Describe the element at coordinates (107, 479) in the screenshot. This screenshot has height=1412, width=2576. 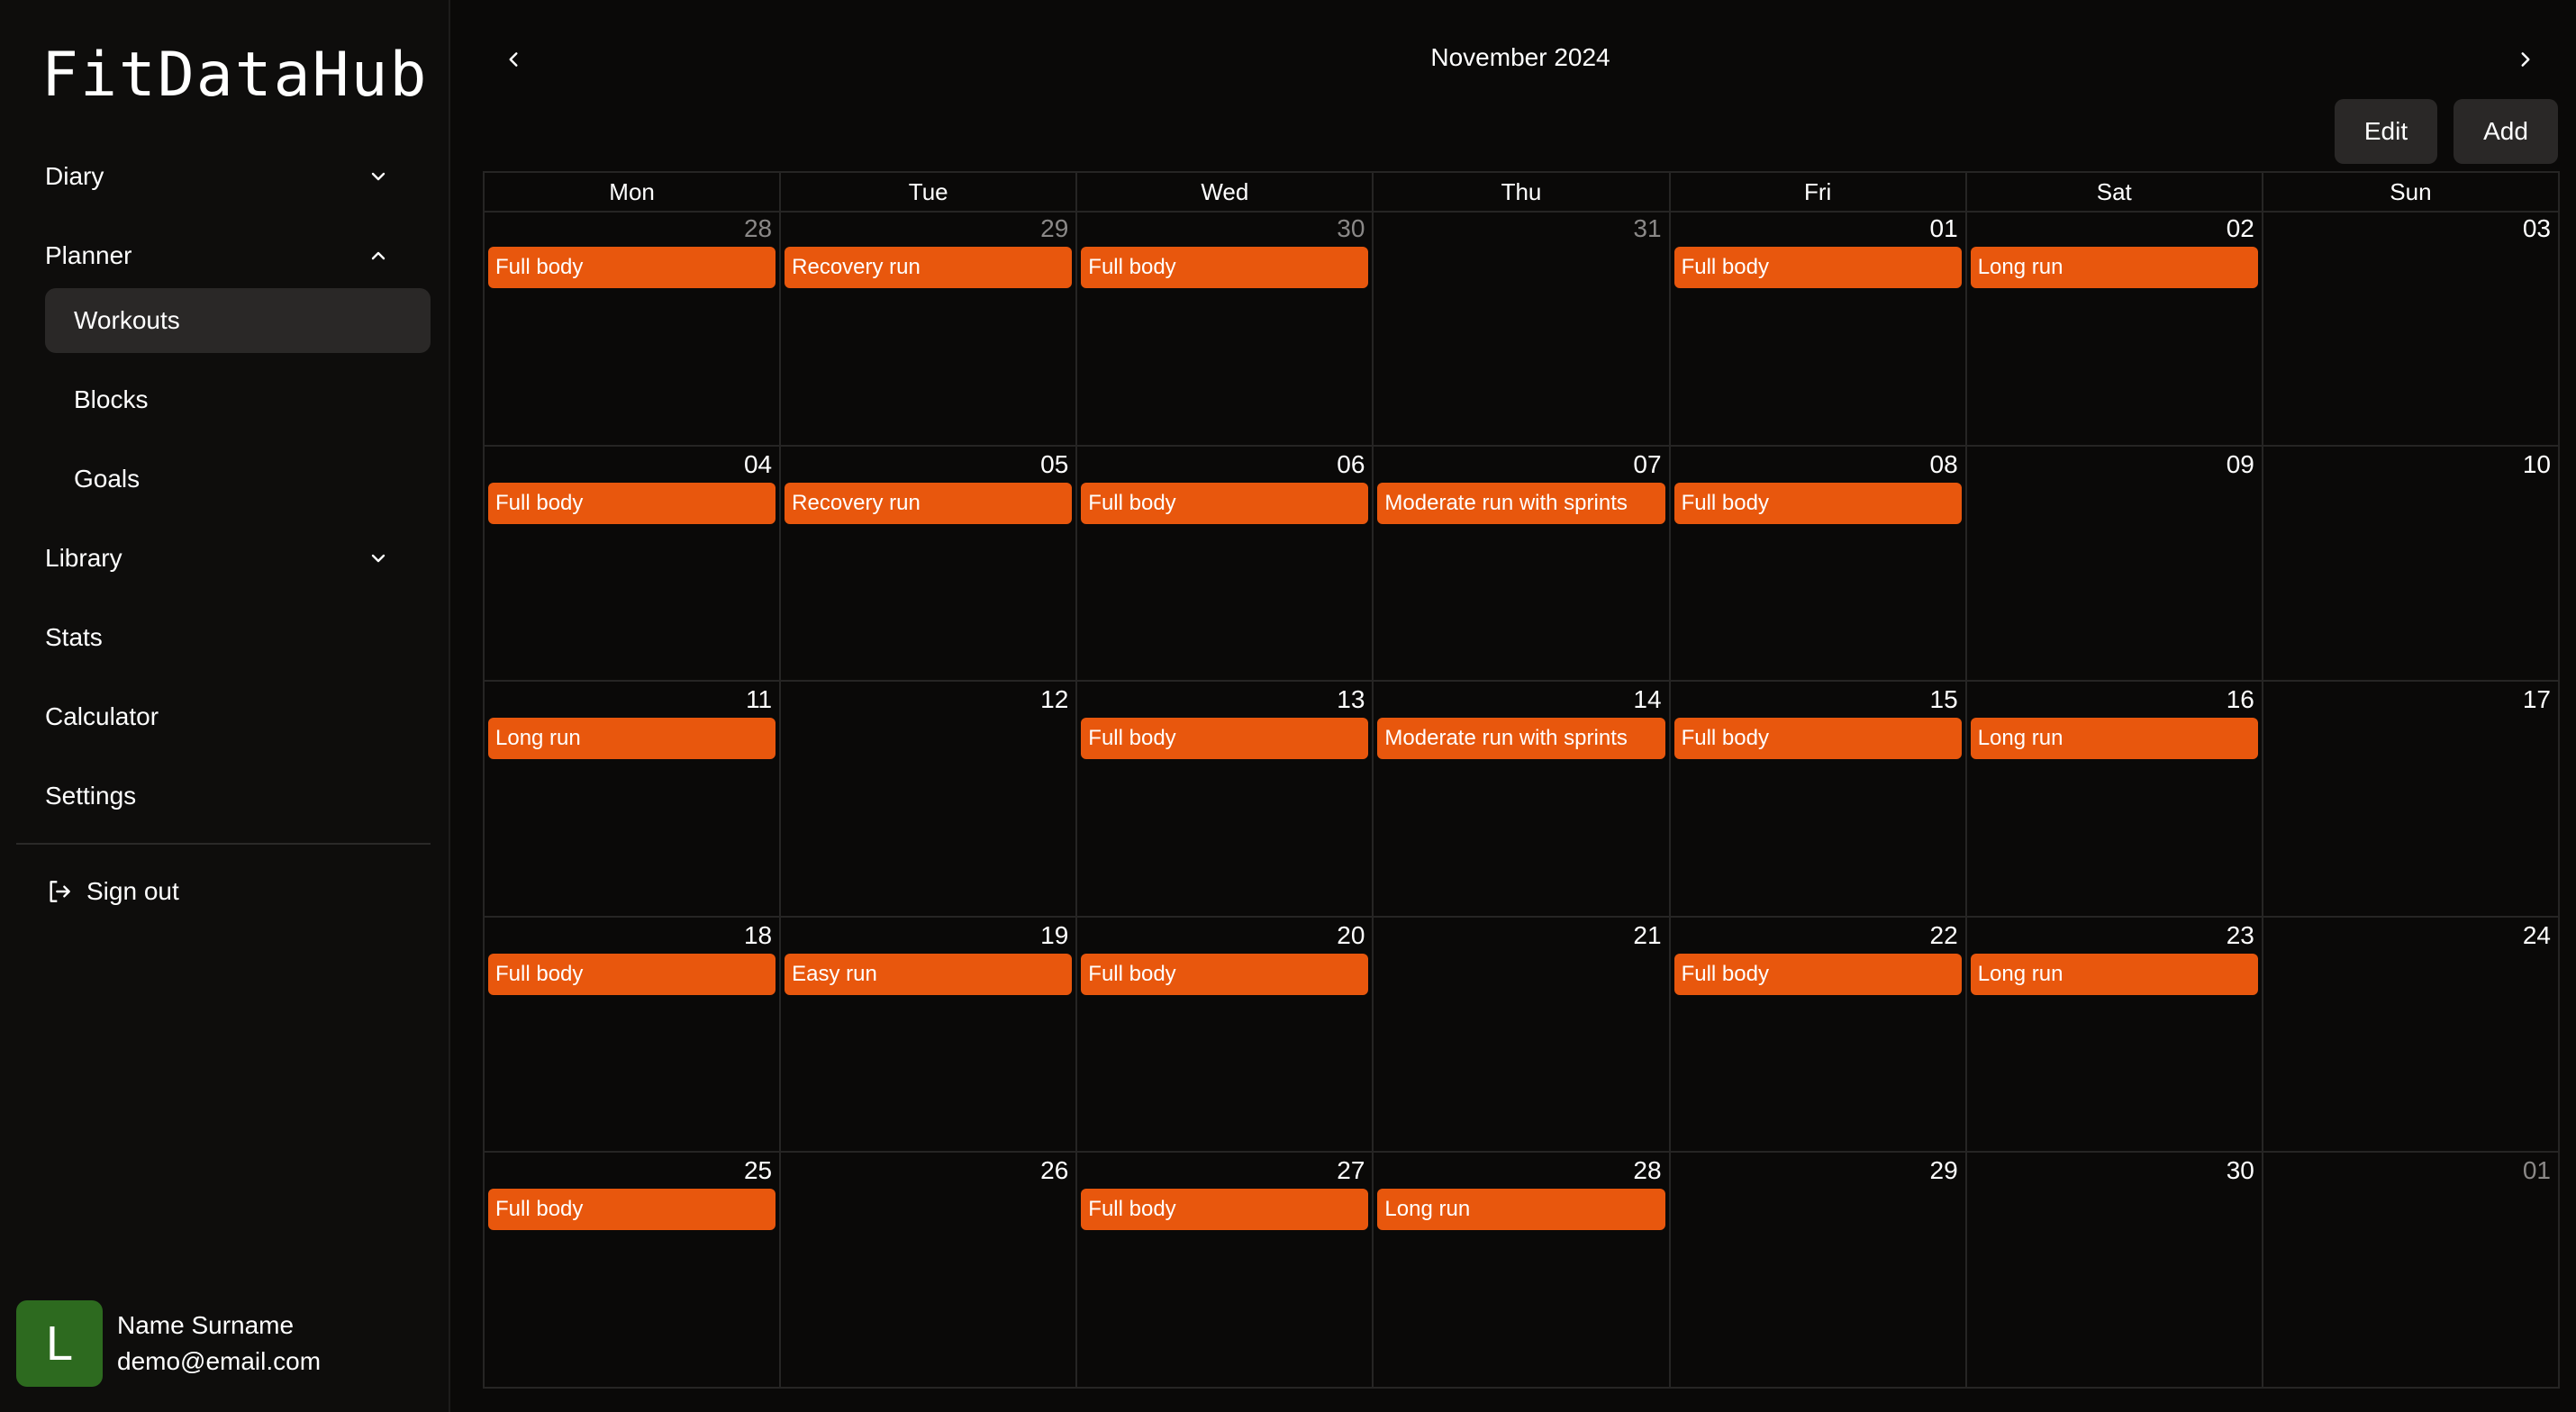
I see `sidebar-subitem-label: Goals` at that location.